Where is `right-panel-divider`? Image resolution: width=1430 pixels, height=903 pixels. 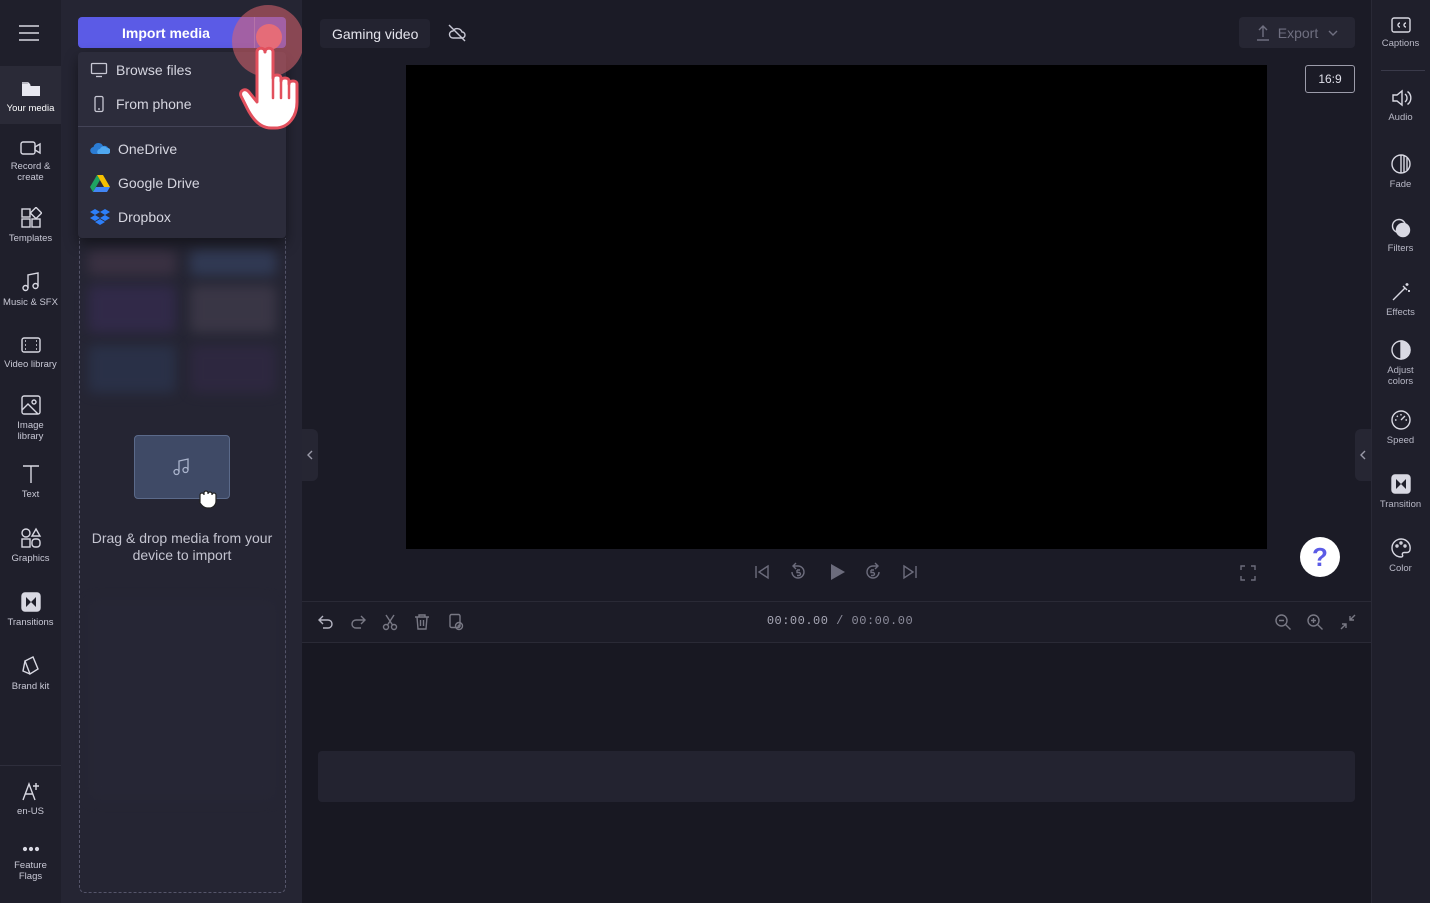 right-panel-divider is located at coordinates (1403, 70).